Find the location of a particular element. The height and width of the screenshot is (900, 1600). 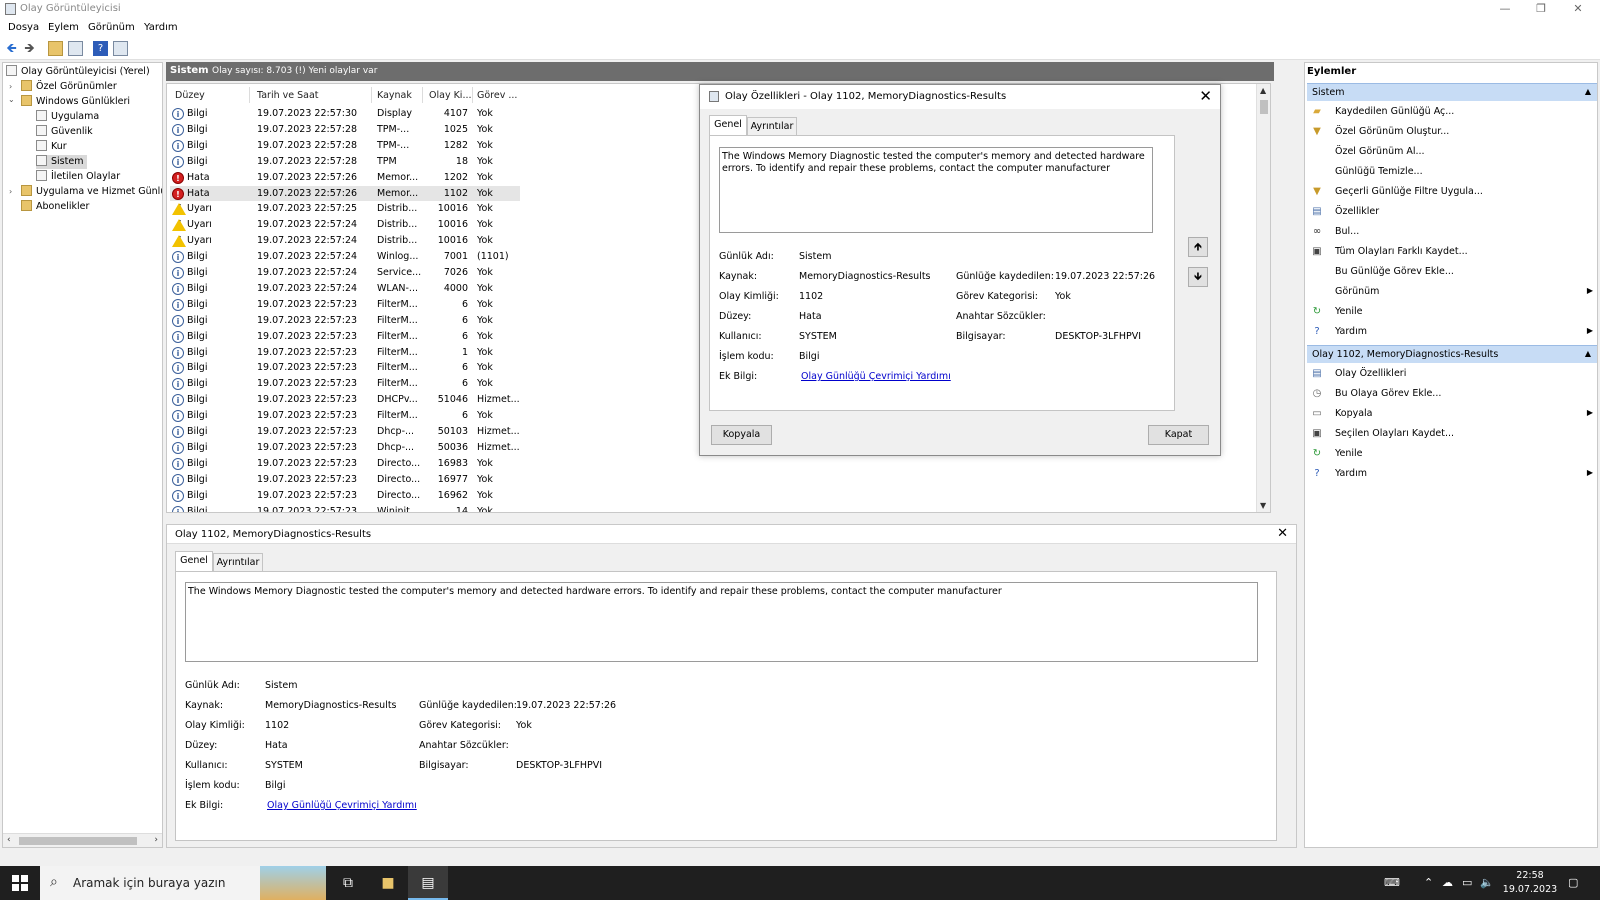

open-folder-icon is located at coordinates (55, 48).